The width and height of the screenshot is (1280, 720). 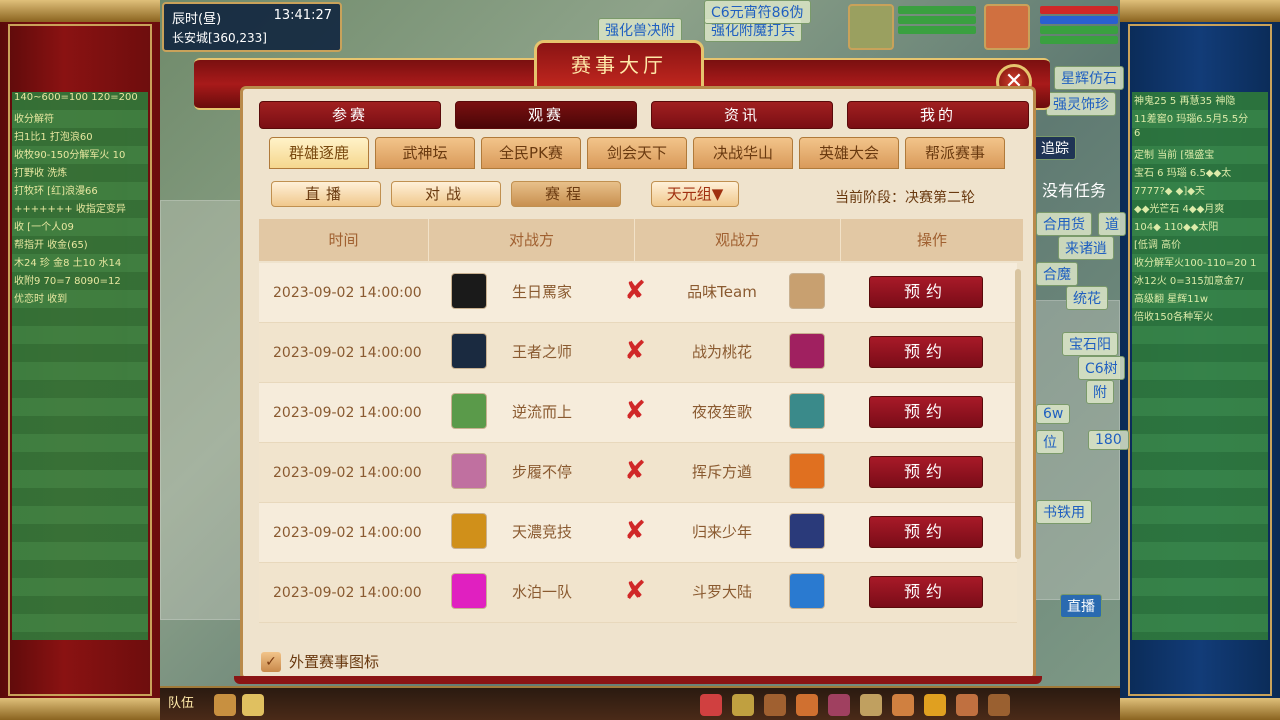 I want to click on microphone-icon, so click(x=225, y=705).